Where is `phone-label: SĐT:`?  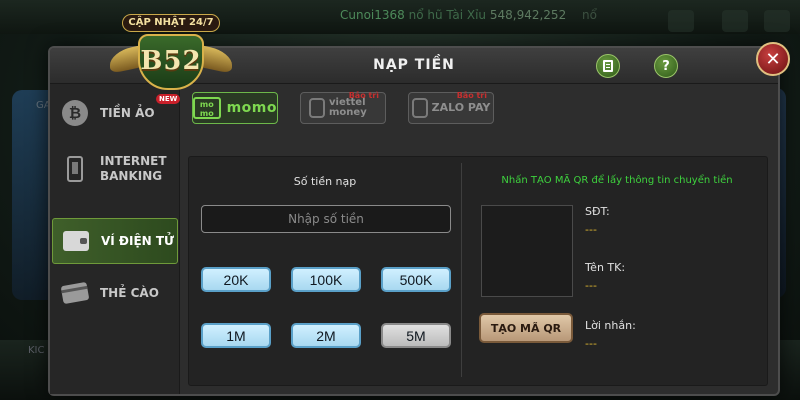
phone-label: SĐT: is located at coordinates (597, 211).